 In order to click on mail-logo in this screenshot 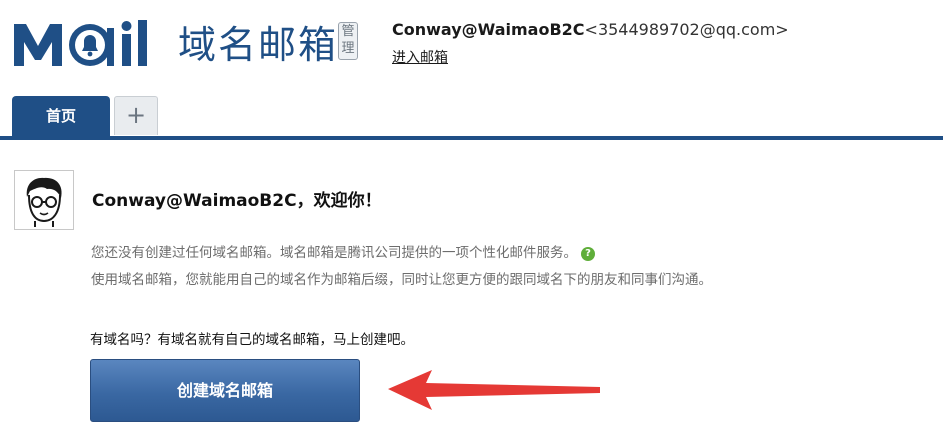, I will do `click(90, 44)`.